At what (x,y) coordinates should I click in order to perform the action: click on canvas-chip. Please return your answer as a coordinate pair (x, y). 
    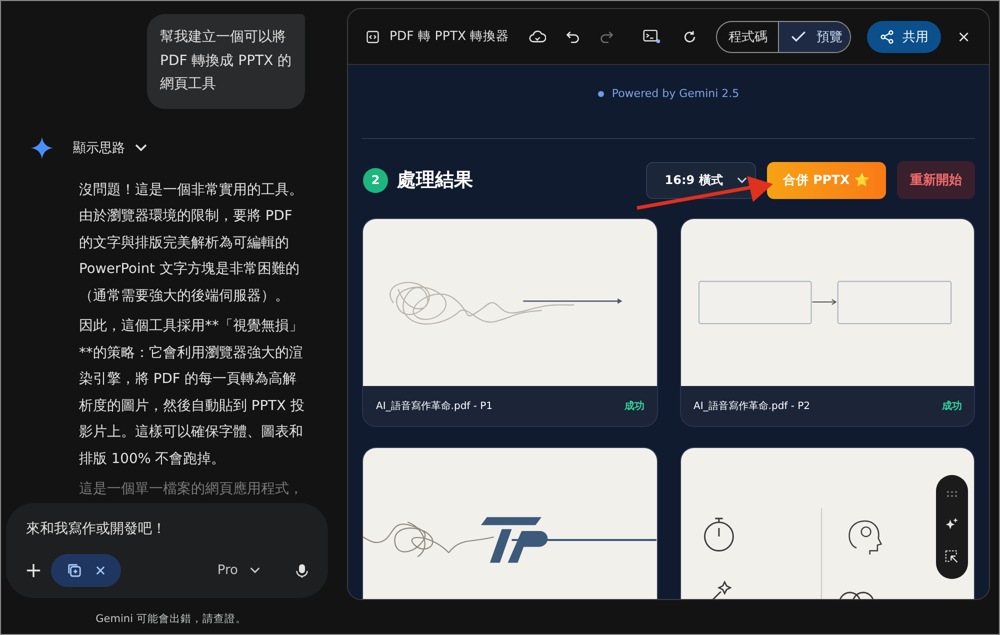
    Looking at the image, I should click on (86, 570).